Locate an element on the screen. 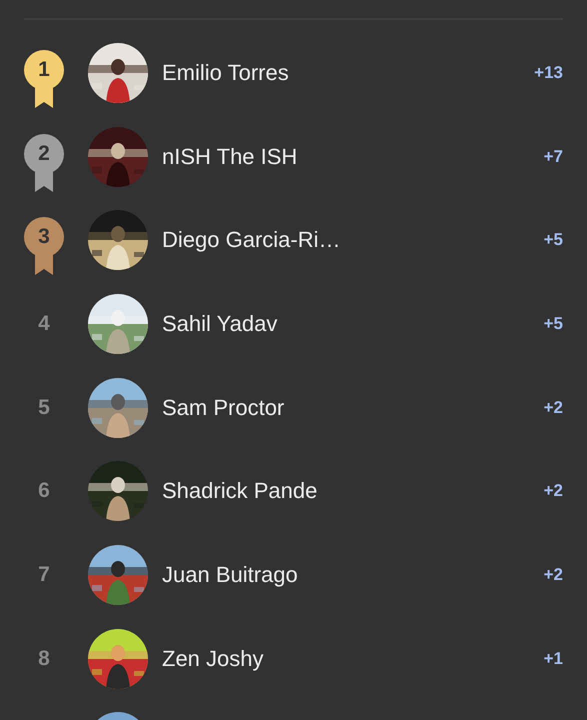 The height and width of the screenshot is (720, 587). rank-number: 8 is located at coordinates (44, 658).